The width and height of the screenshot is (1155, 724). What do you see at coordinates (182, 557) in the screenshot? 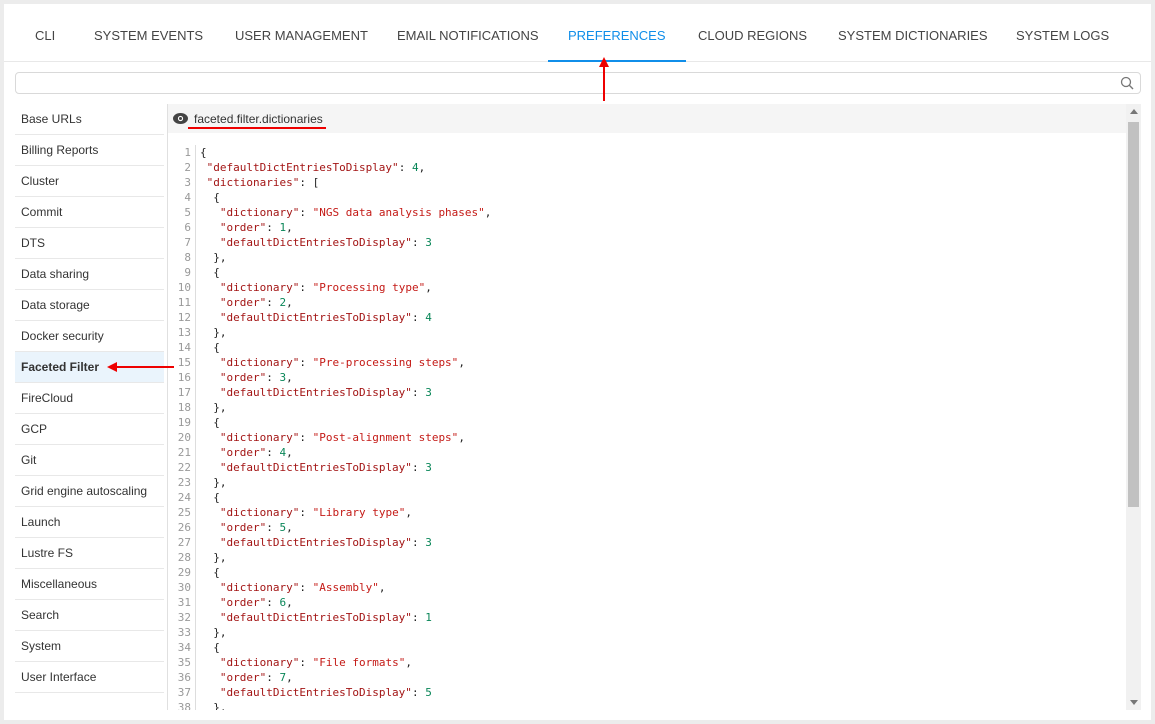
I see `line-number: 28` at bounding box center [182, 557].